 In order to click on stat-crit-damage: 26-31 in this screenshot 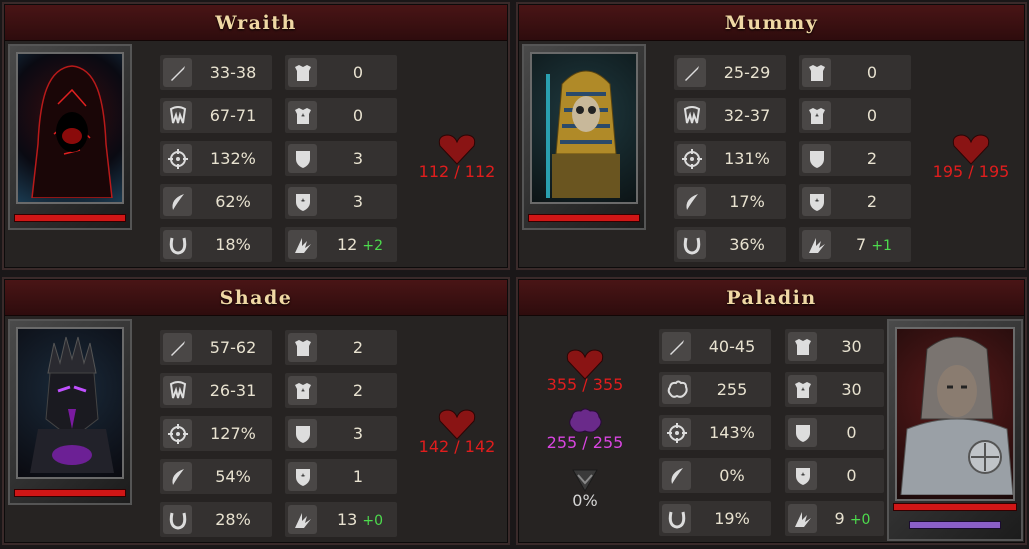, I will do `click(216, 390)`.